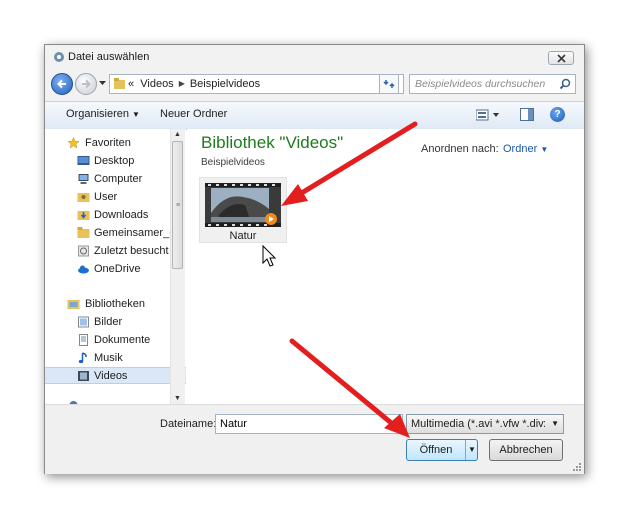 This screenshot has width=627, height=519. I want to click on filename-label: Dateiname:, so click(188, 424).